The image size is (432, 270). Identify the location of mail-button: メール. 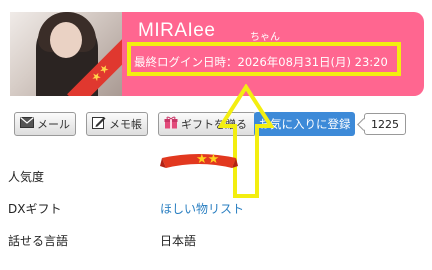
(45, 124).